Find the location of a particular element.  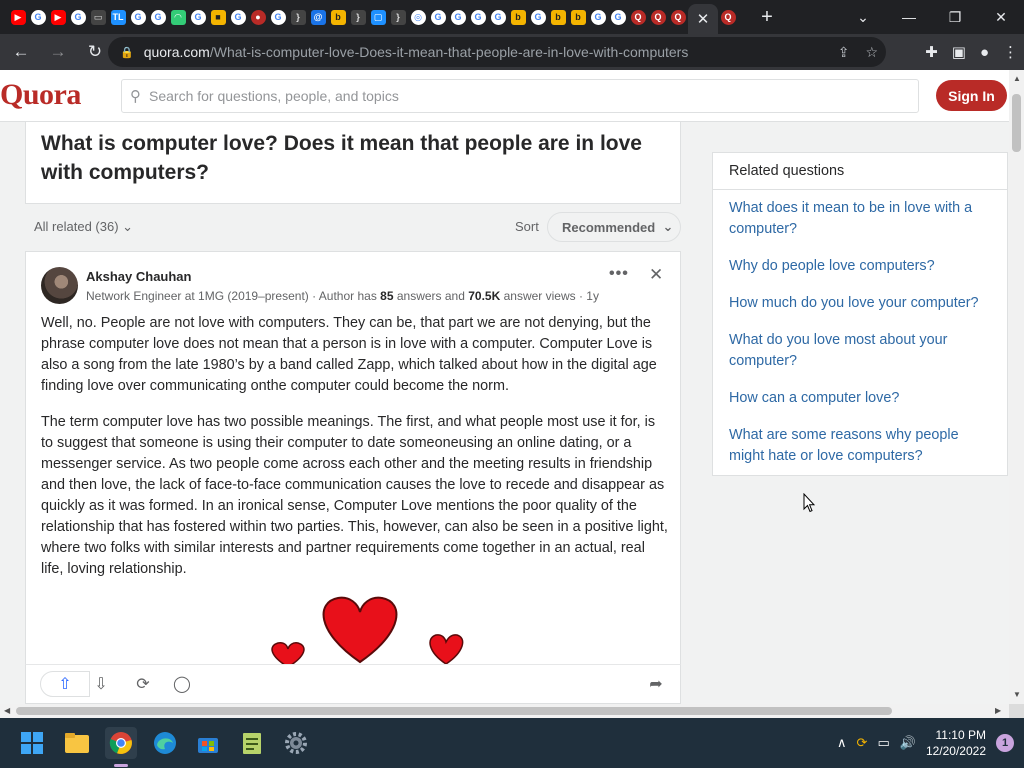

forward-button: → is located at coordinates (58, 52).